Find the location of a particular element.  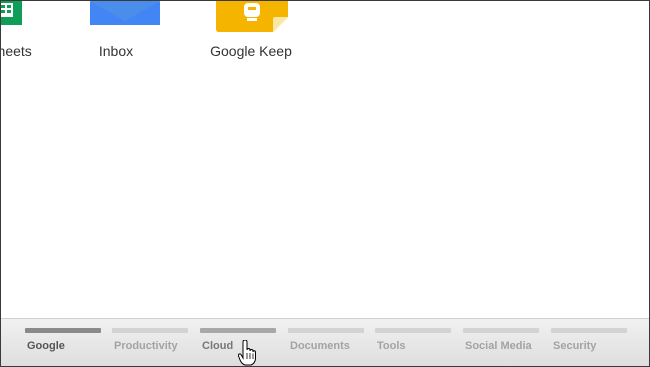

hand-pointer-cursor-icon is located at coordinates (247, 353).